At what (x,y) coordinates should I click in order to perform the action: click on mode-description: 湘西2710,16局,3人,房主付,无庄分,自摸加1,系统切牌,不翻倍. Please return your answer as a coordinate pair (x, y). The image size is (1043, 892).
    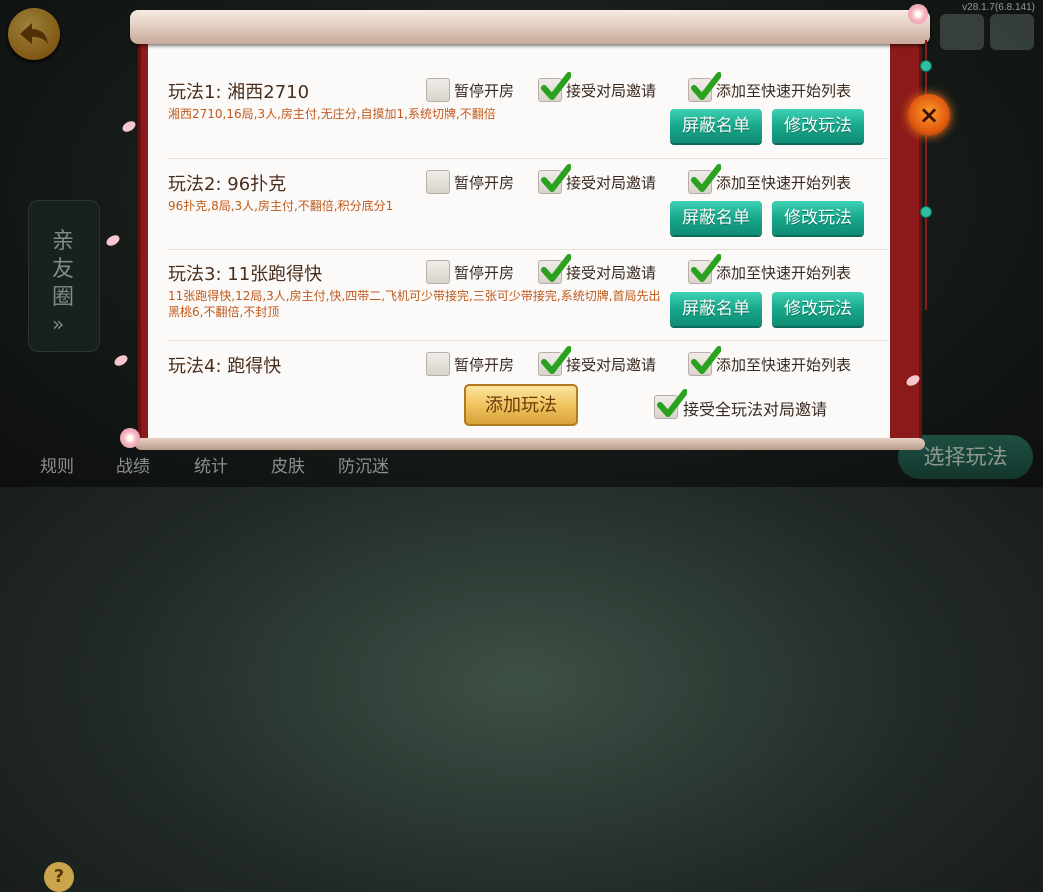
    Looking at the image, I should click on (332, 114).